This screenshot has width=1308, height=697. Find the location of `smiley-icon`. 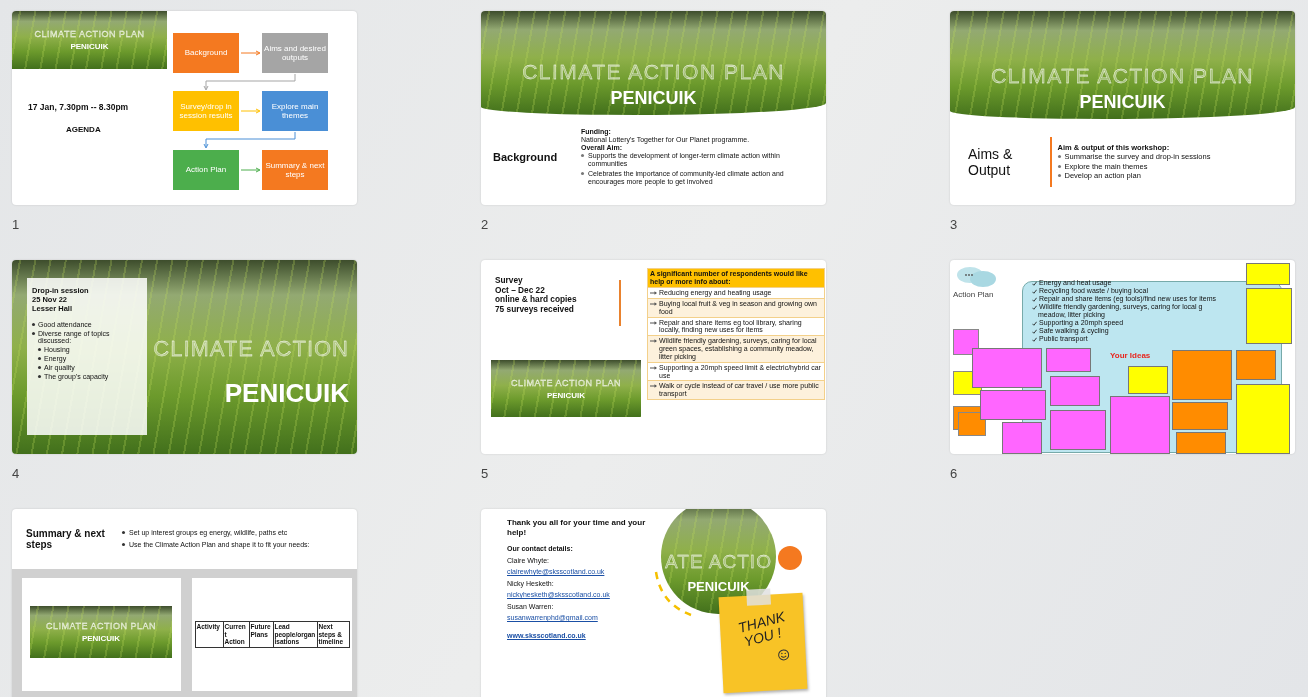

smiley-icon is located at coordinates (783, 654).